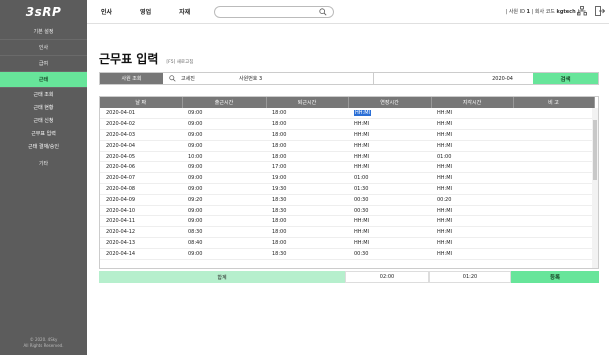 The image size is (609, 355). I want to click on table-row: 2020-04-03 09:00 18:00 HH:MI HH:MI, so click(347, 135).